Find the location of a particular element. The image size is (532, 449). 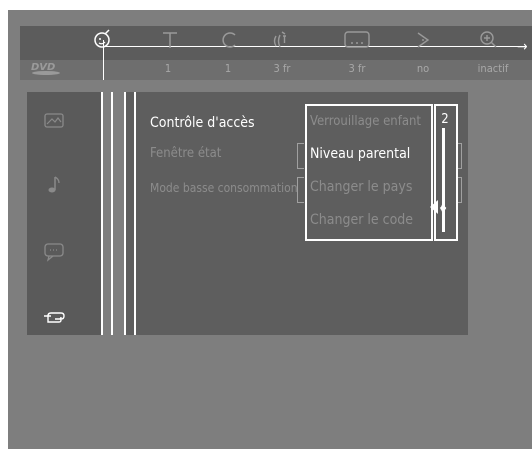

speech-bubble-icon is located at coordinates (54, 251).